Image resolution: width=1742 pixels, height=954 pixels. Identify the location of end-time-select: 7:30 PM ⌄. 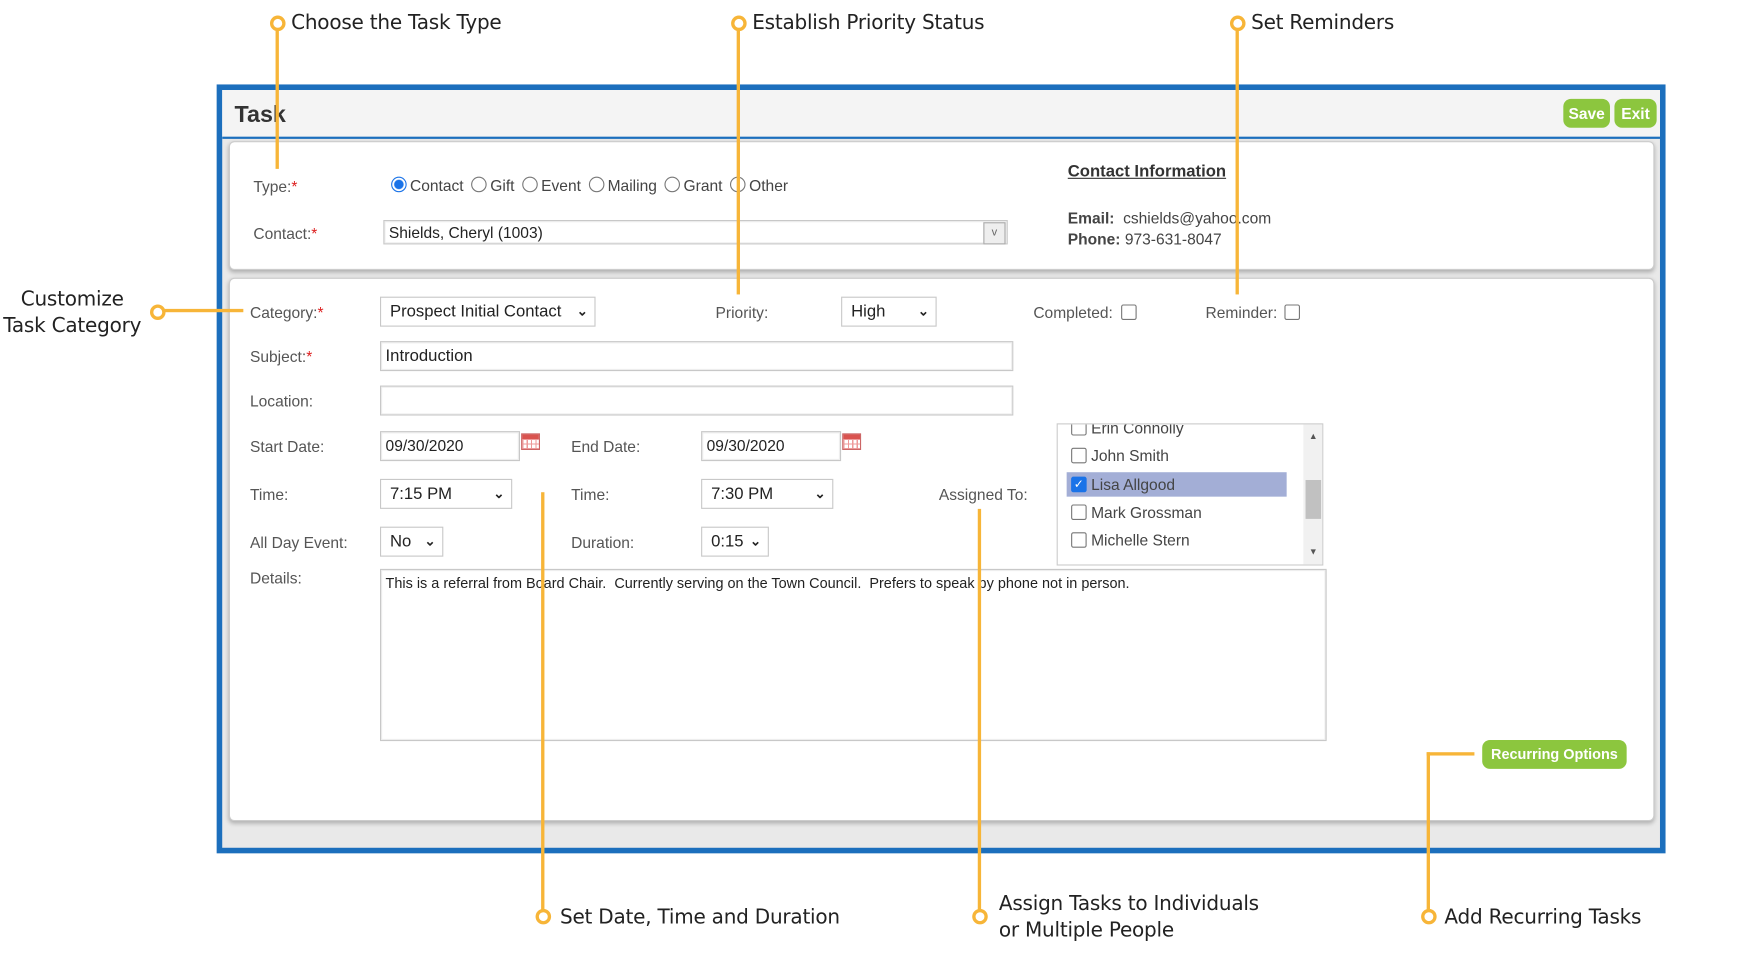
(767, 493).